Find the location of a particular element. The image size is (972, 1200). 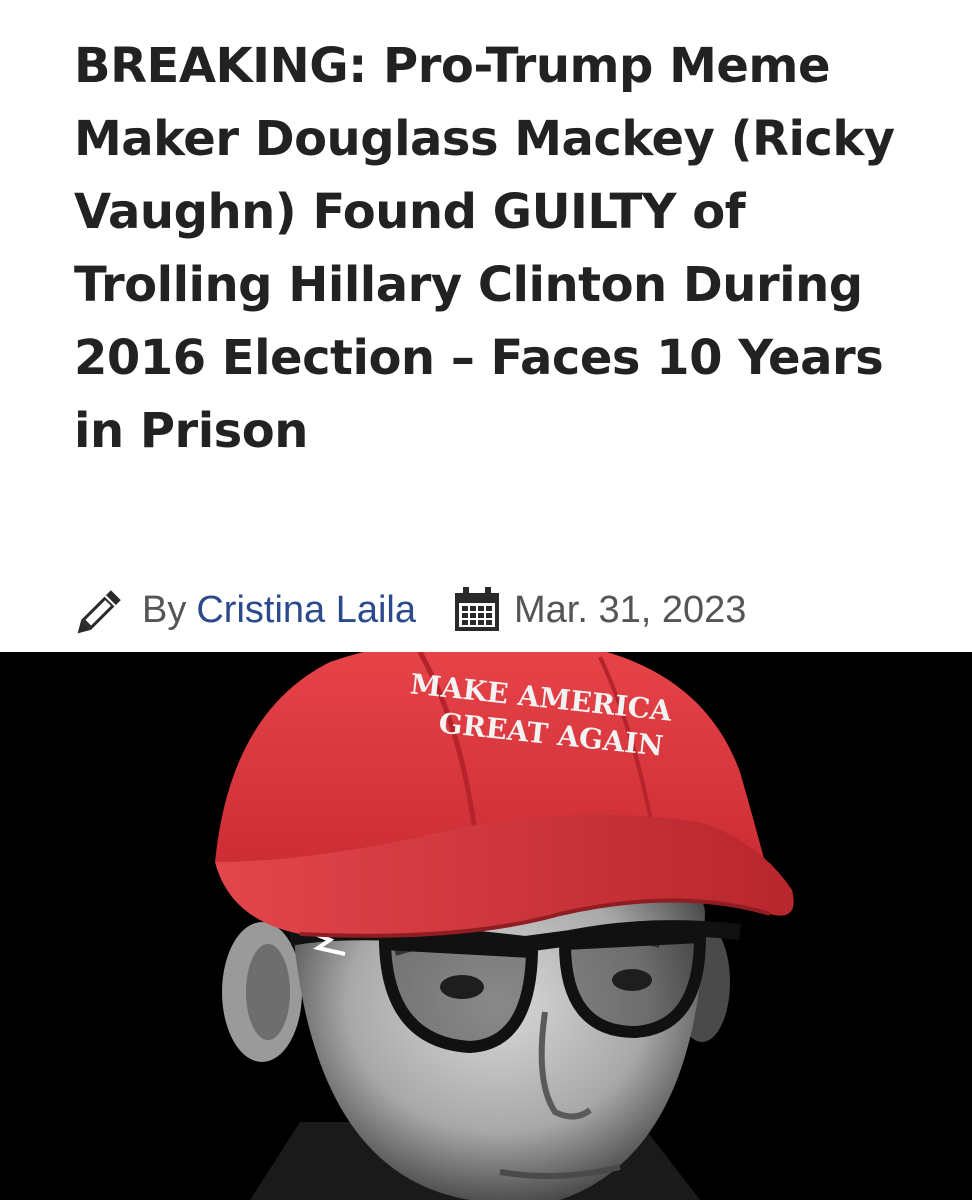

publish-date: Mar. 31, 2023 is located at coordinates (630, 609).